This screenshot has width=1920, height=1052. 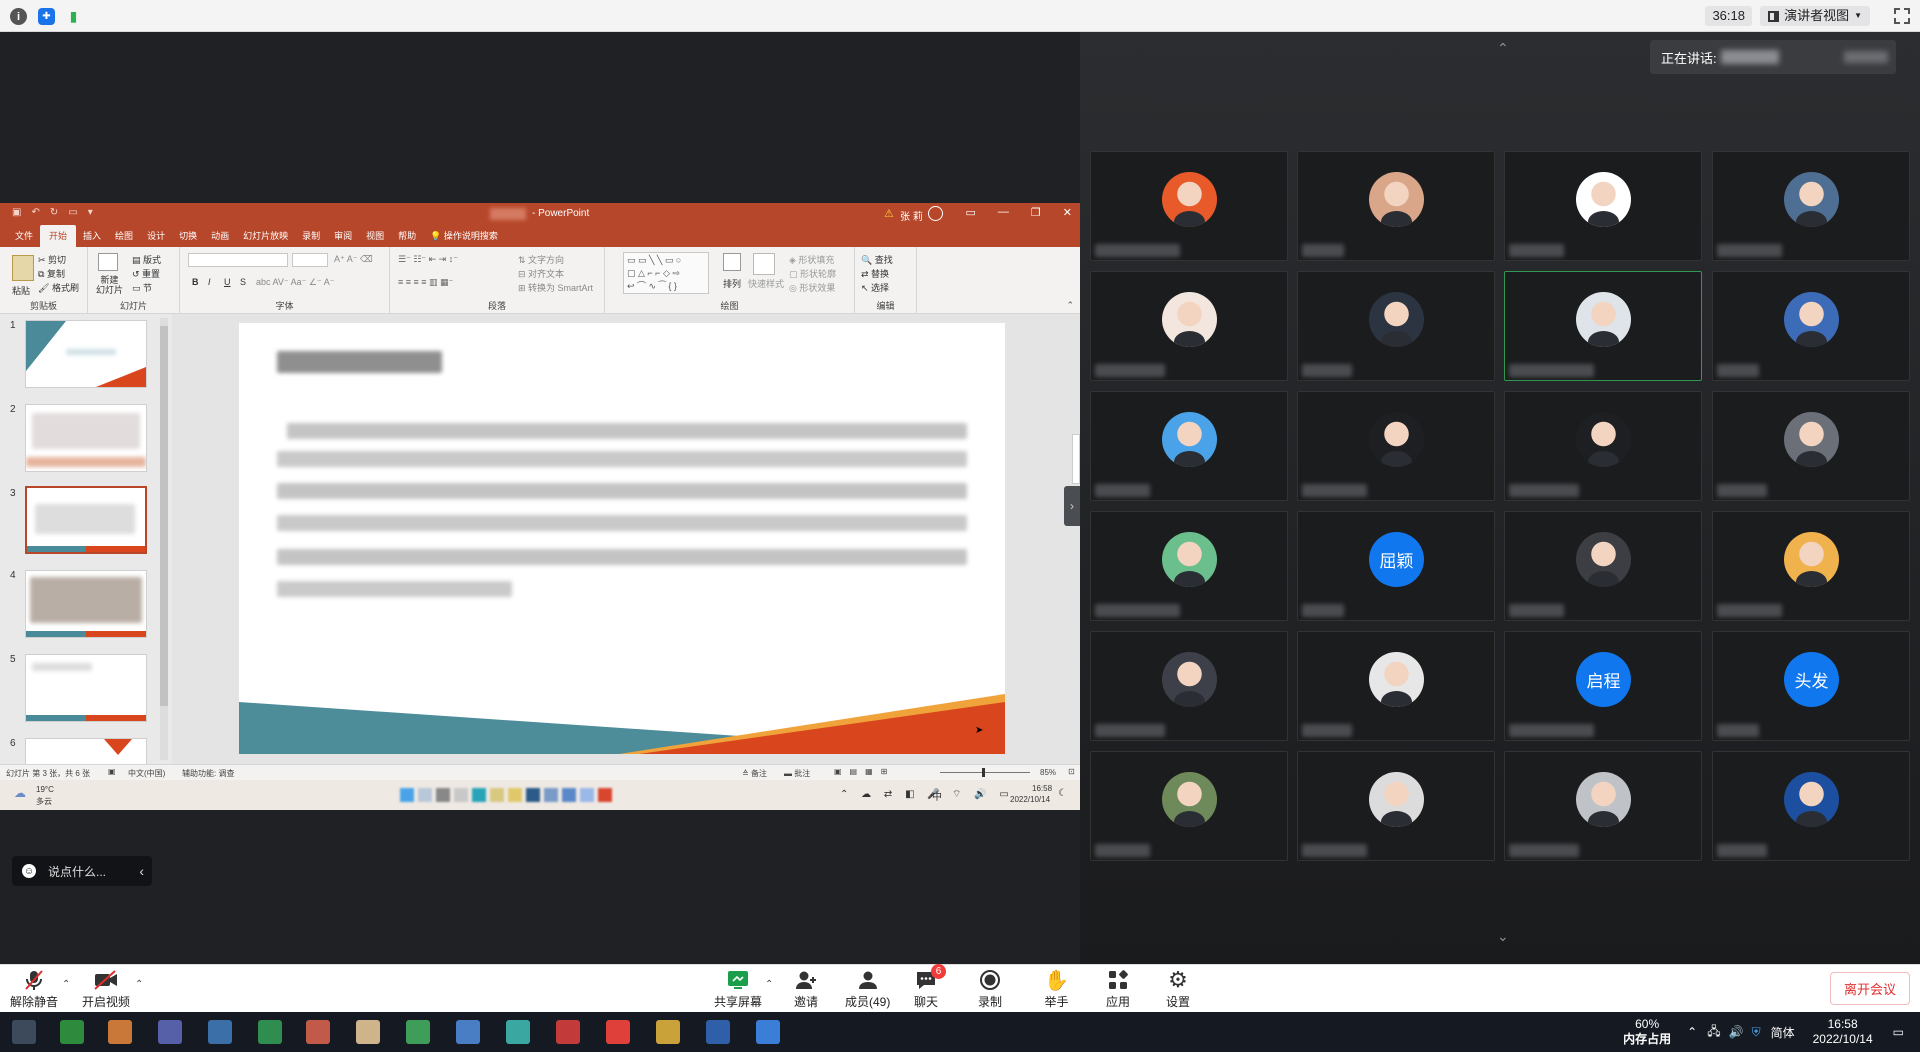 I want to click on thumbnails-scrollbar, so click(x=164, y=539).